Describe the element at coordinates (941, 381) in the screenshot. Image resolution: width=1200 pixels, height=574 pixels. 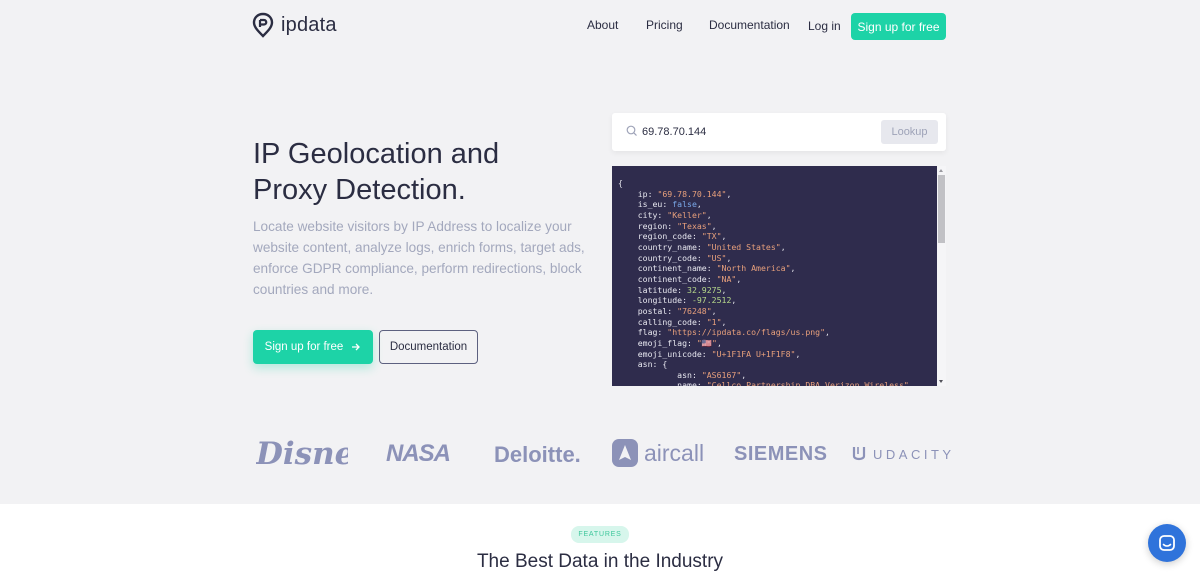
I see `scroll-down-arrow-icon` at that location.